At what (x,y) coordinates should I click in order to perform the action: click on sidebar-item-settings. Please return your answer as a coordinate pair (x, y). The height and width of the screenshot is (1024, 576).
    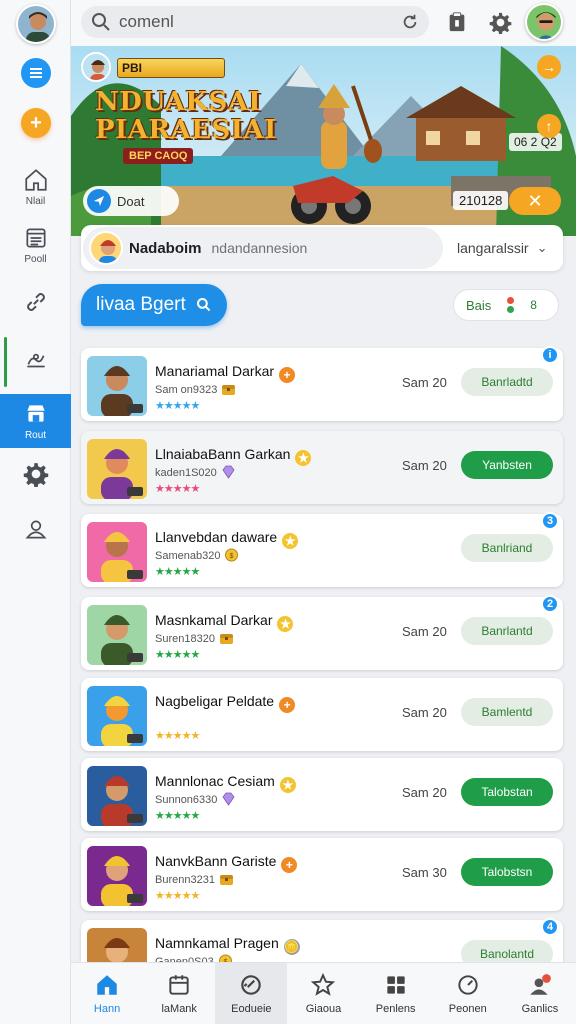
    Looking at the image, I should click on (35, 474).